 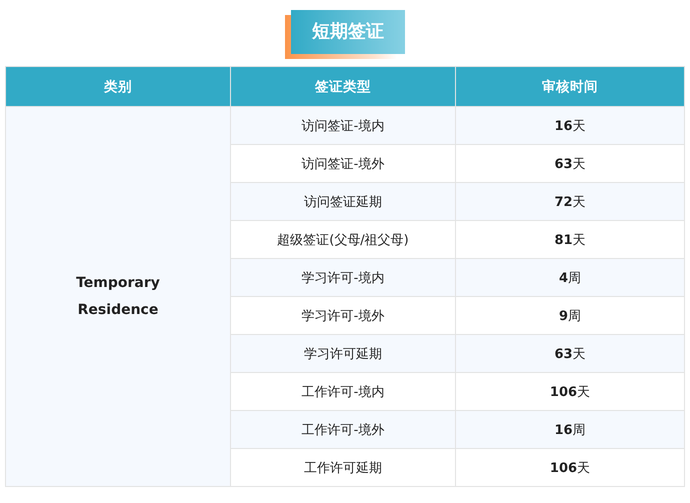 I want to click on column-header: 签证类型, so click(x=343, y=86).